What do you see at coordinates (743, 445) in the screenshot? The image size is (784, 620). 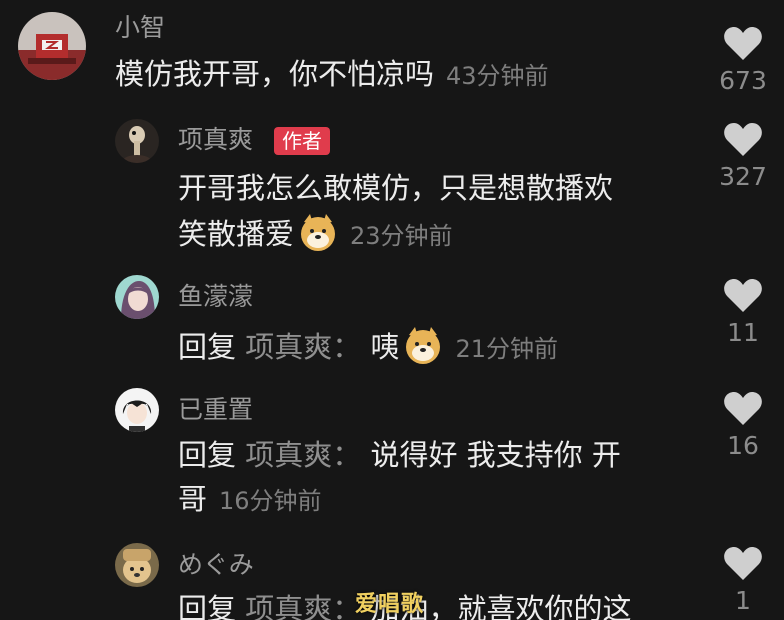 I see `like-count: 16` at bounding box center [743, 445].